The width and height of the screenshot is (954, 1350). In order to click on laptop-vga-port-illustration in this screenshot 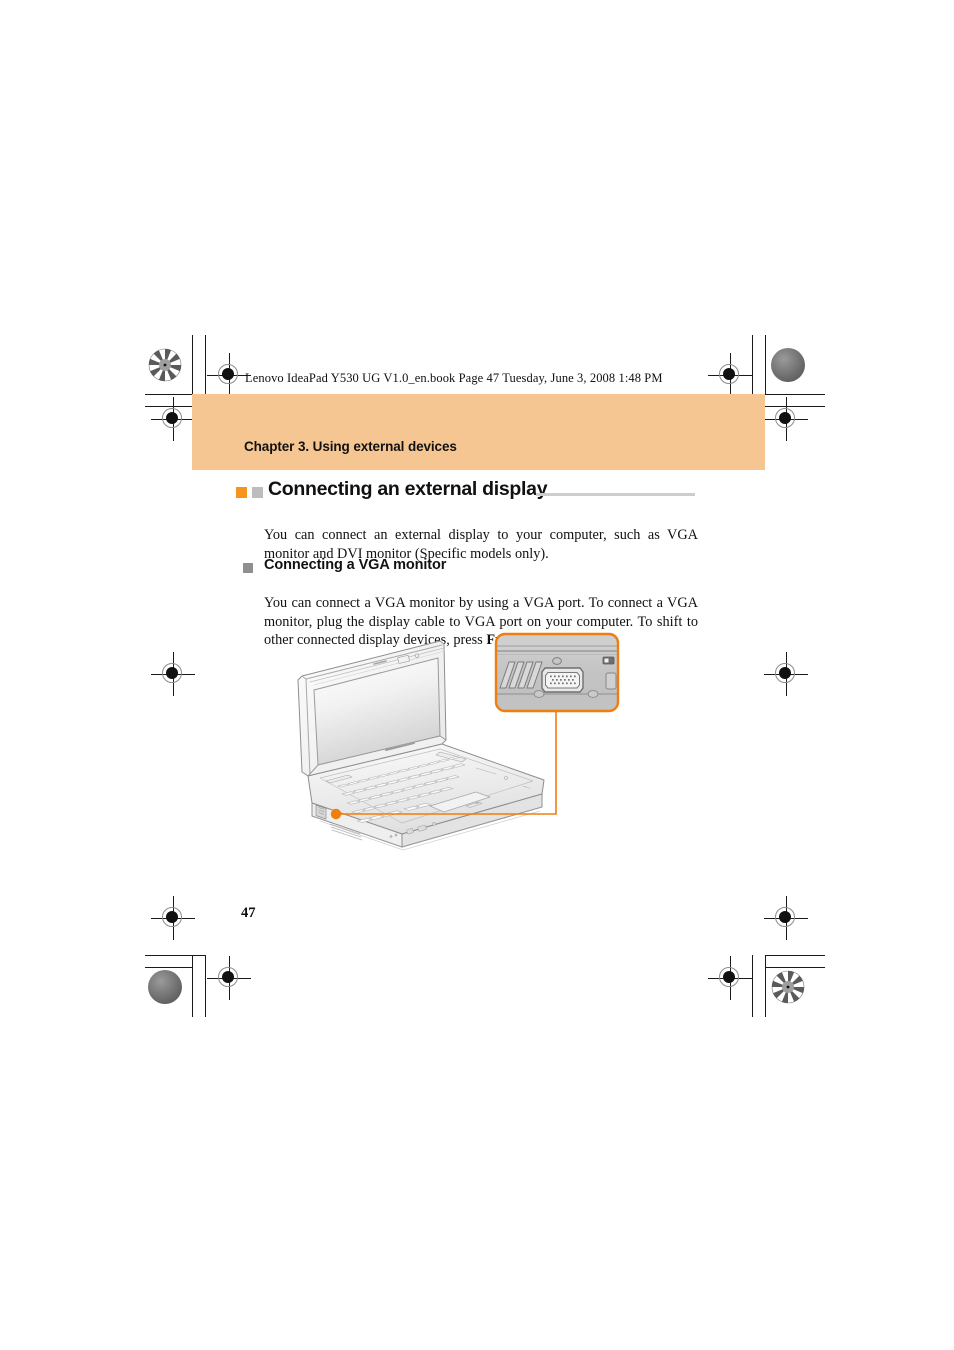, I will do `click(476, 744)`.